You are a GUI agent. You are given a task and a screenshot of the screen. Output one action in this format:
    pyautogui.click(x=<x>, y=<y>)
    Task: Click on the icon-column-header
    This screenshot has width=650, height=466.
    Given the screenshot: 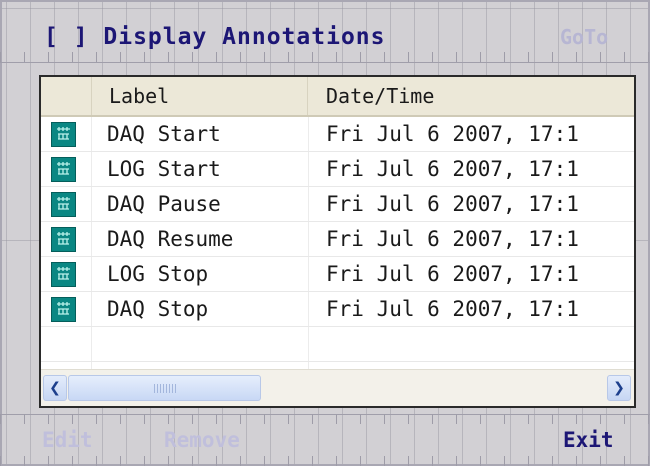 What is the action you would take?
    pyautogui.click(x=66, y=96)
    